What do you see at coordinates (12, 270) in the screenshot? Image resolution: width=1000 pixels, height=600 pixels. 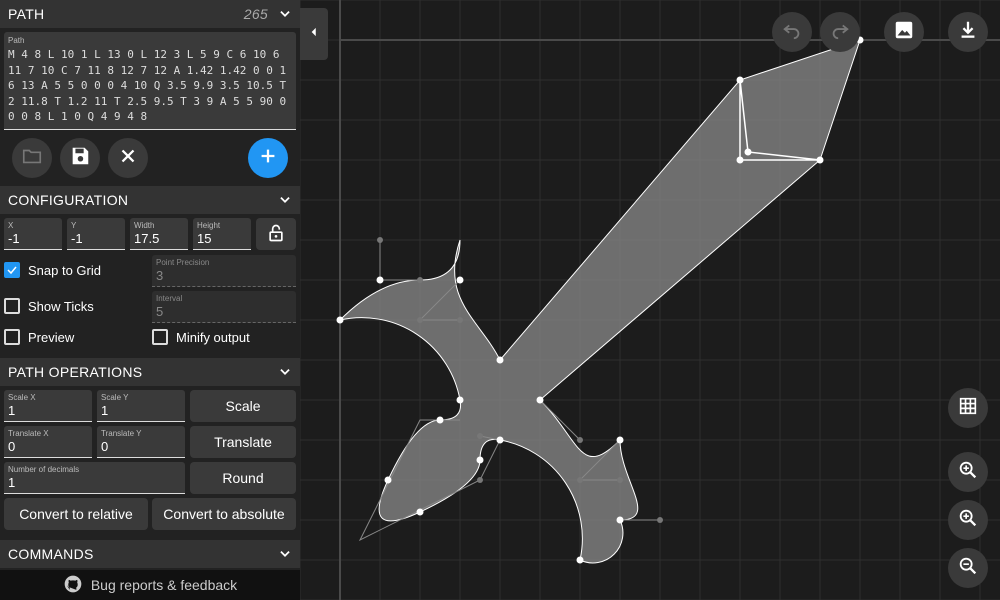 I see `snap-to-grid-checkbox` at bounding box center [12, 270].